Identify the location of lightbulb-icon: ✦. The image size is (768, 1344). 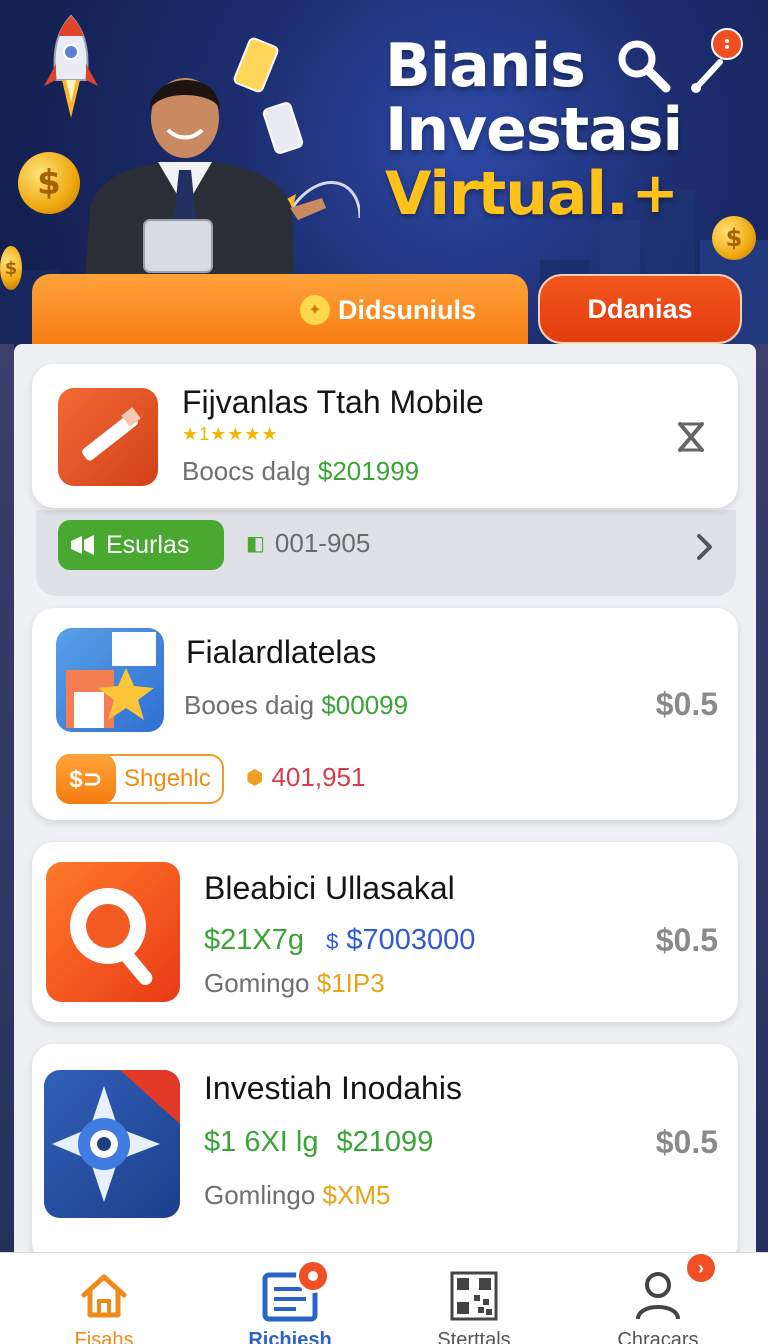
(314, 310).